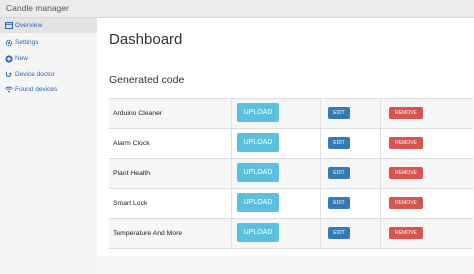 The image size is (474, 274). What do you see at coordinates (48, 42) in the screenshot?
I see `sidebar-item-settings: Settings` at bounding box center [48, 42].